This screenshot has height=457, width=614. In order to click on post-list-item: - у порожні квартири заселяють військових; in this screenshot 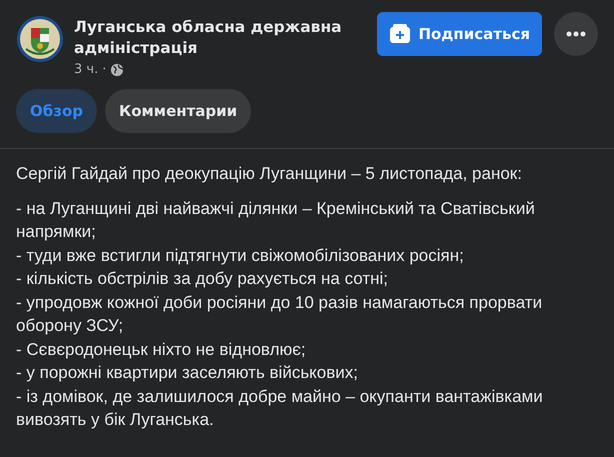, I will do `click(188, 373)`.